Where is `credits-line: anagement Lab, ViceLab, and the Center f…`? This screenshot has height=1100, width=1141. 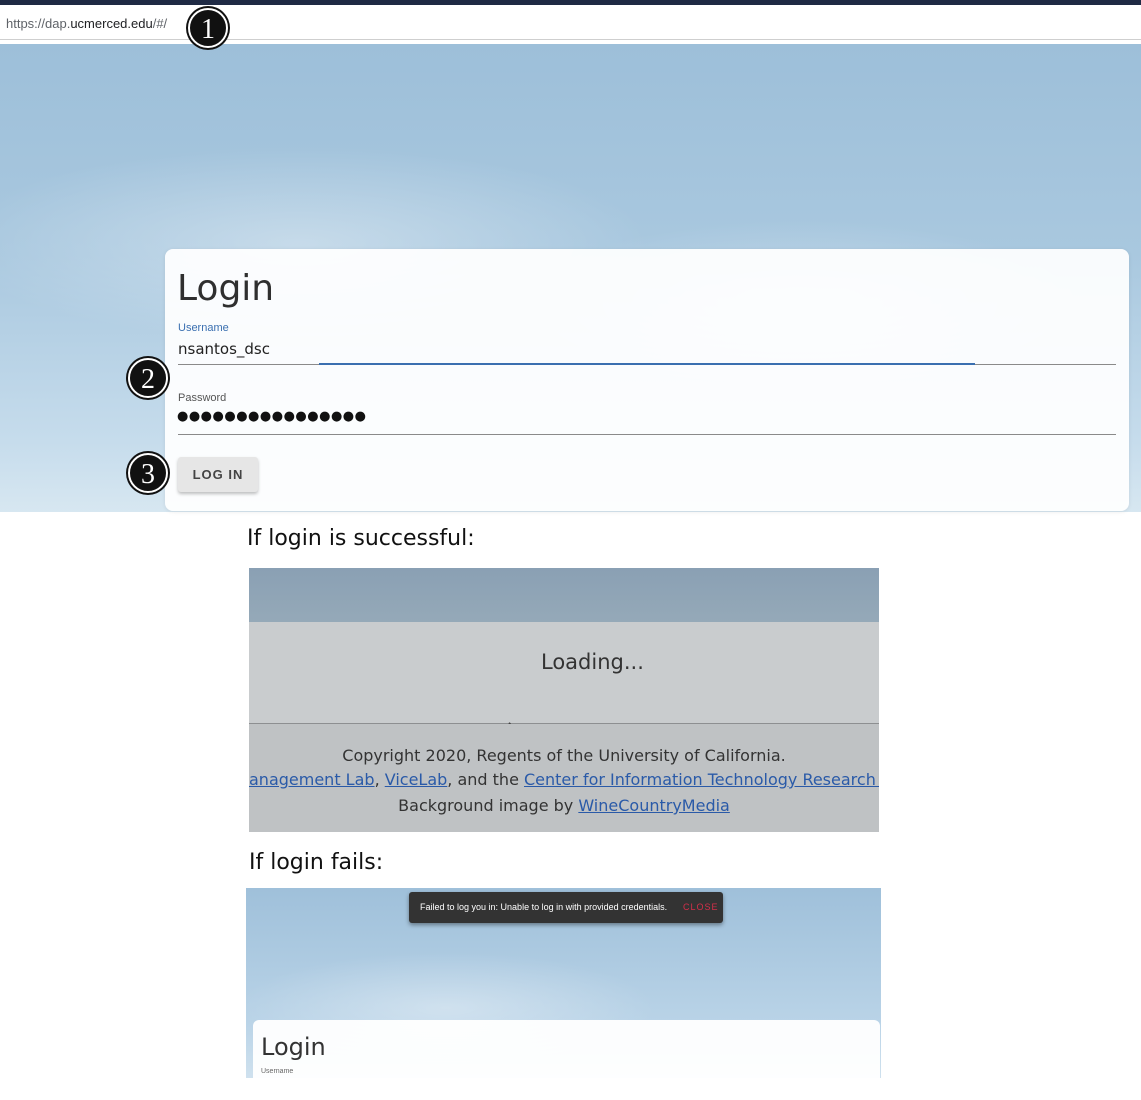
credits-line: anagement Lab, ViceLab, and the Center f… is located at coordinates (564, 779).